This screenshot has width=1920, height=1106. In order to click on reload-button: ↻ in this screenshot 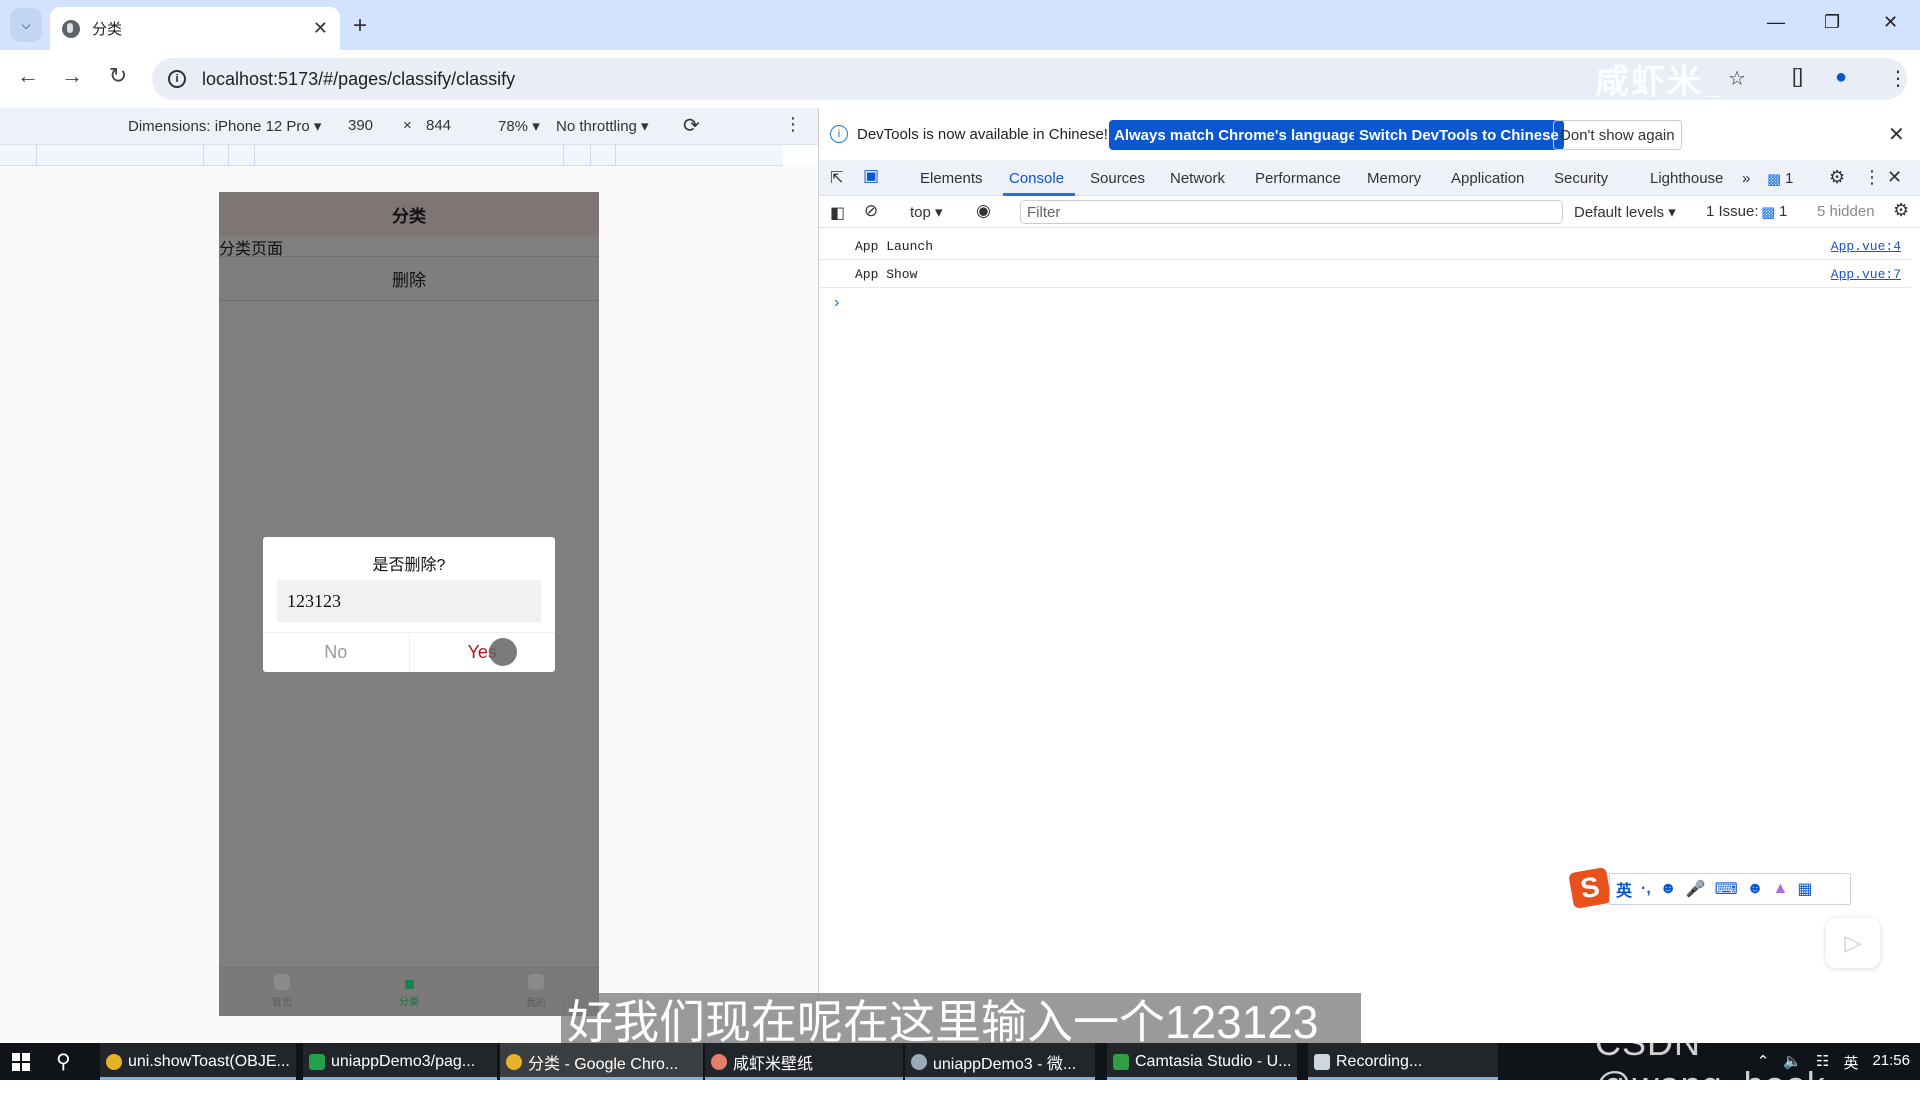, I will do `click(118, 76)`.